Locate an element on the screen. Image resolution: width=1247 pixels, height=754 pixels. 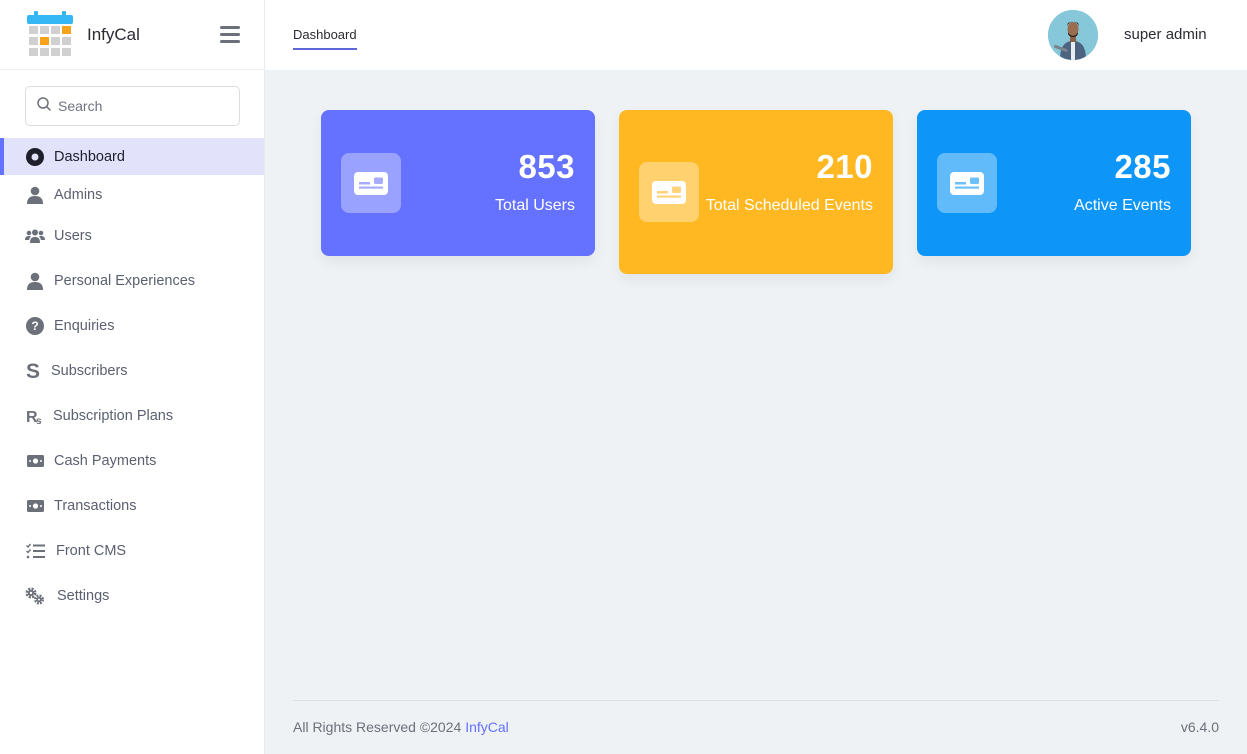
sidebar-item-users: Users is located at coordinates (132, 235).